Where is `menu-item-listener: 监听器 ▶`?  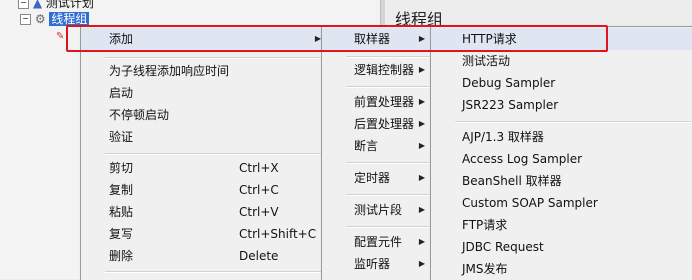 menu-item-listener: 监听器 ▶ is located at coordinates (377, 264).